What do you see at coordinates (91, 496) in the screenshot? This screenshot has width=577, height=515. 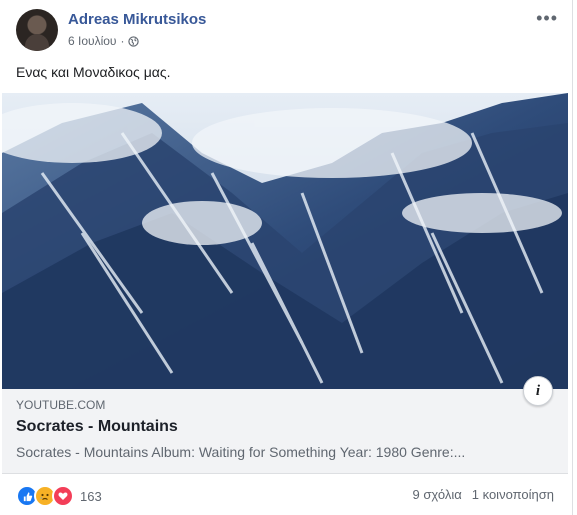 I see `reaction-count: 163` at bounding box center [91, 496].